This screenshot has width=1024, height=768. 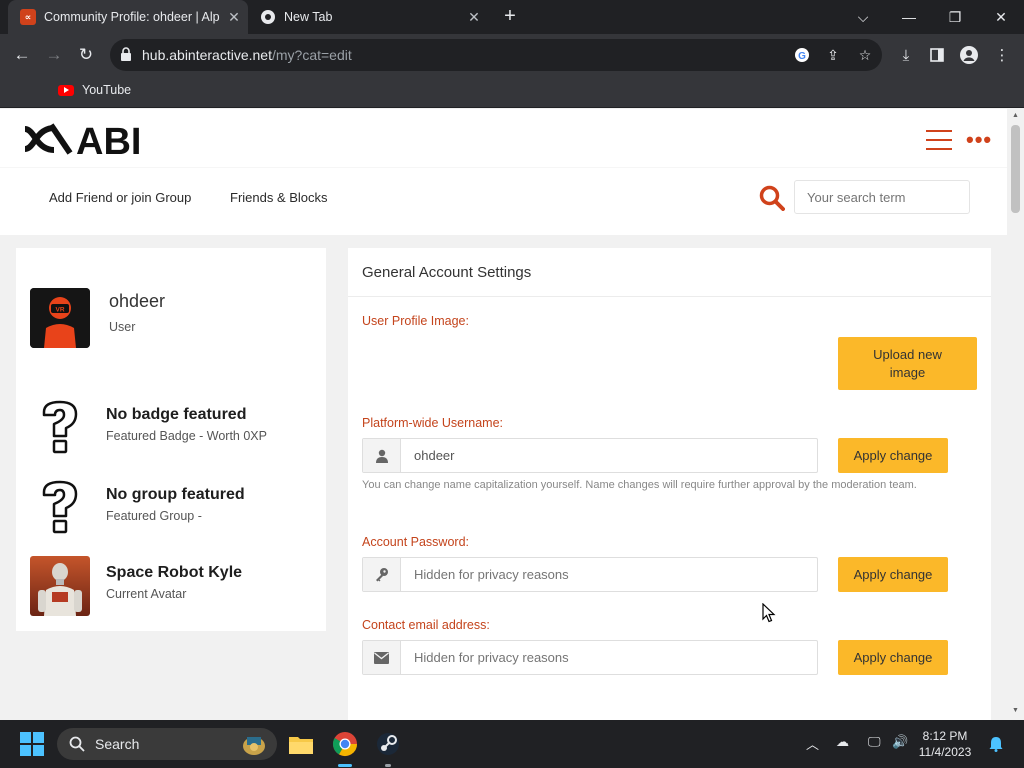 I want to click on avatar-title: Space Robot Kyle, so click(x=174, y=572).